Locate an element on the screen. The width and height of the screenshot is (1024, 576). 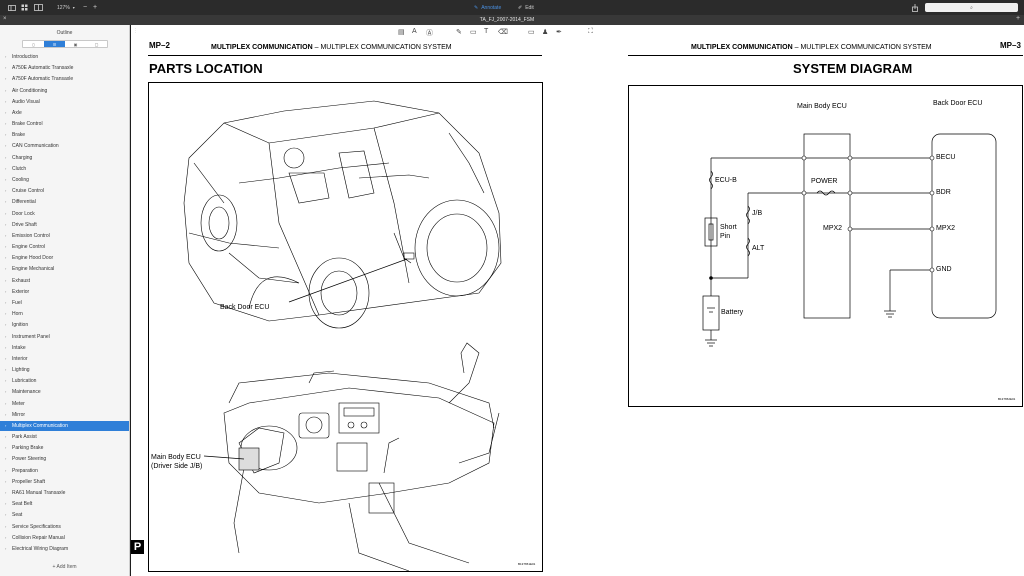
sidebar-item: › Electrical Wiring Diagram is located at coordinates (64, 549).